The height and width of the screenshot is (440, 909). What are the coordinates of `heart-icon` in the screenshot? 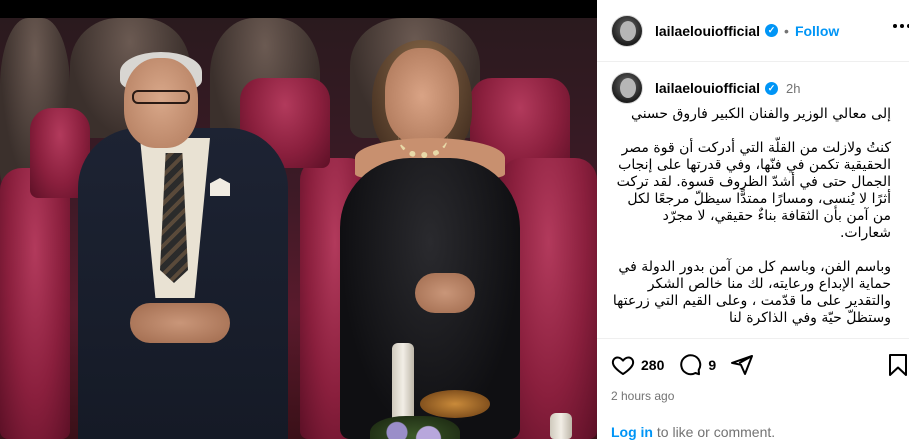 It's located at (623, 365).